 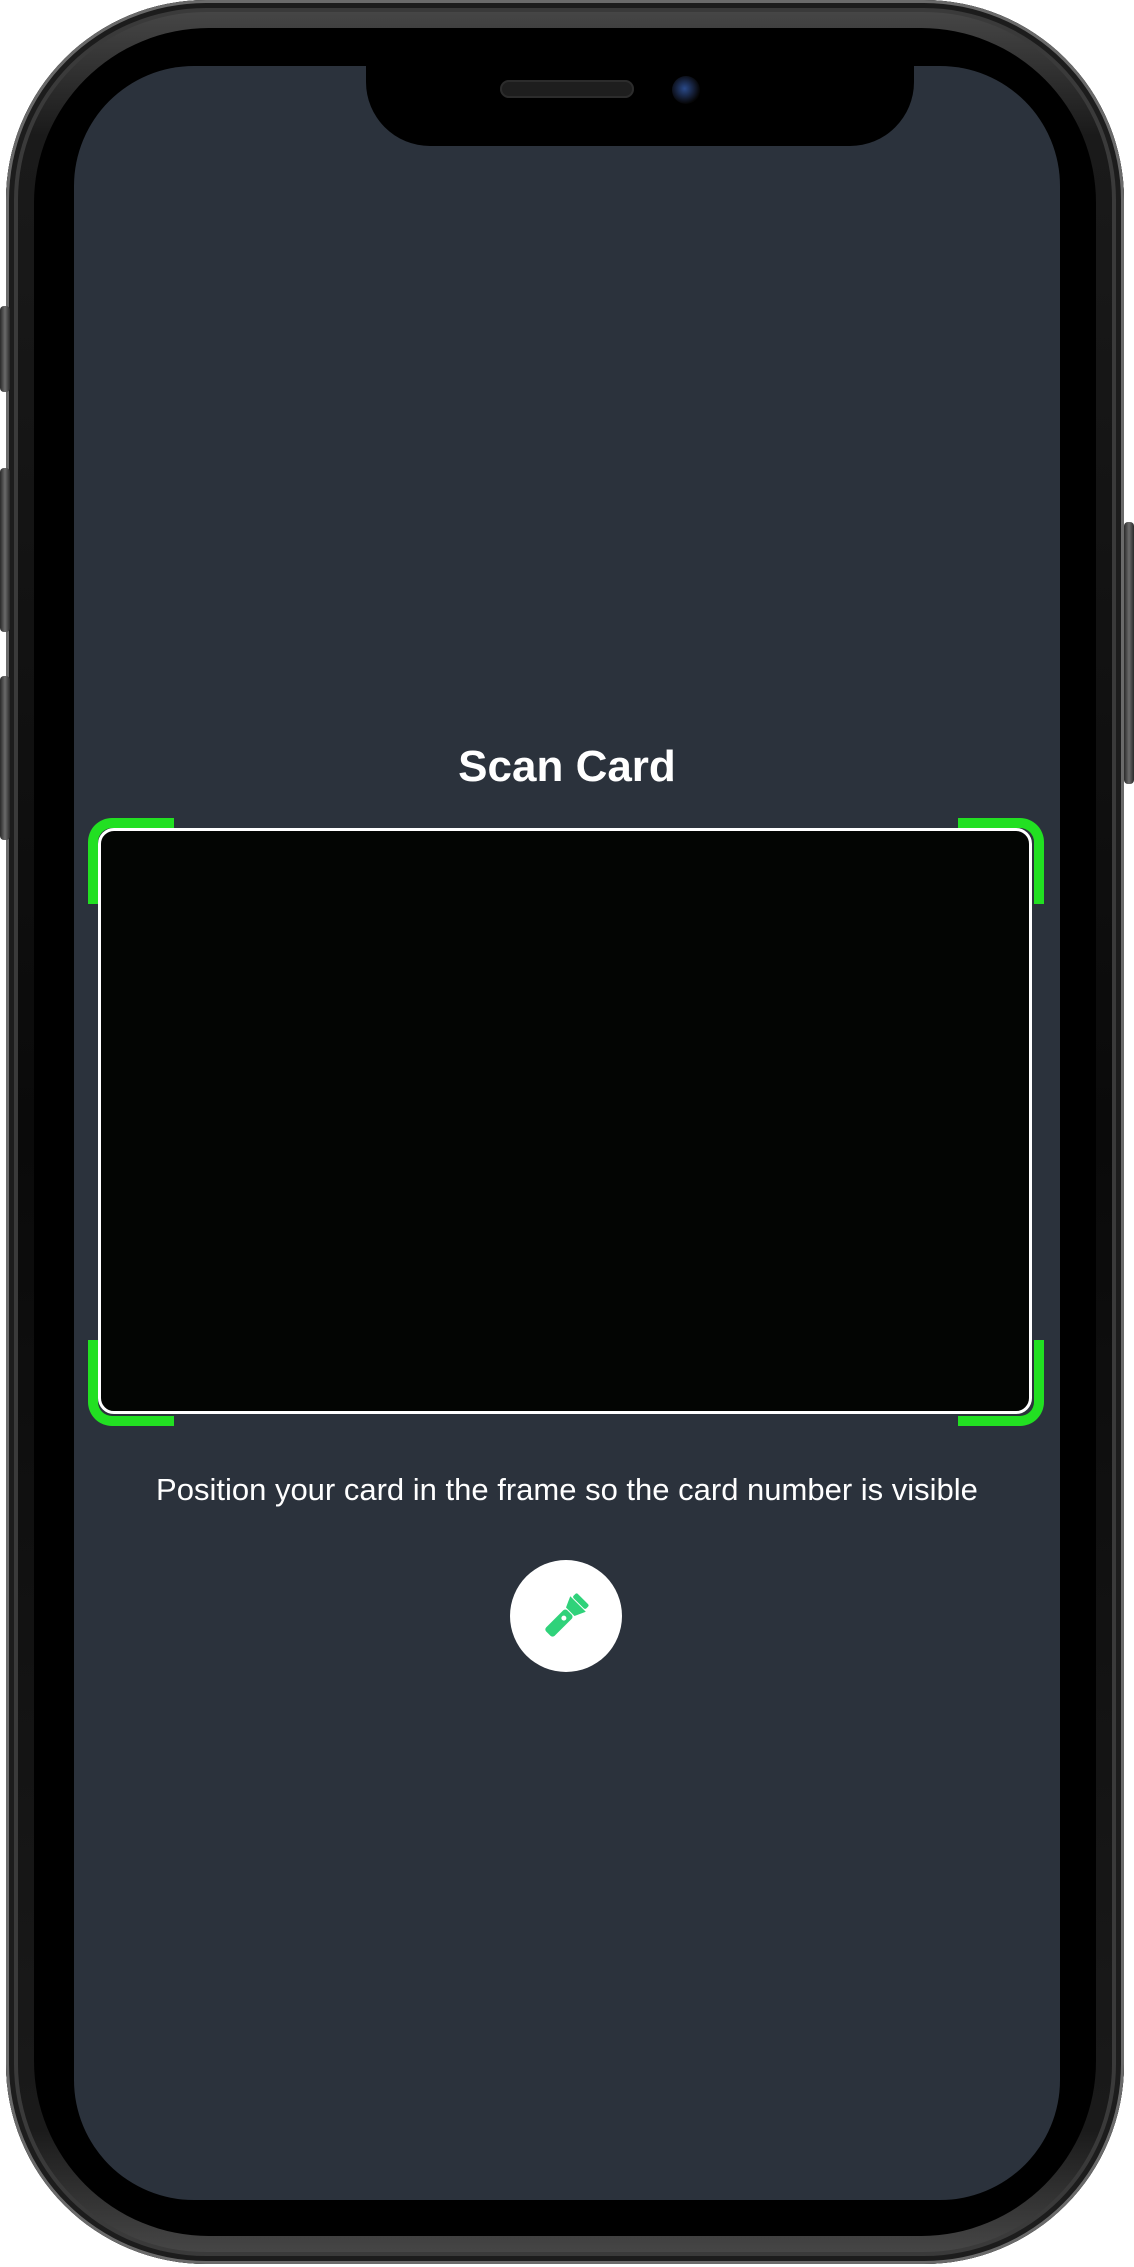 What do you see at coordinates (1001, 861) in the screenshot?
I see `frame-corner-top-right` at bounding box center [1001, 861].